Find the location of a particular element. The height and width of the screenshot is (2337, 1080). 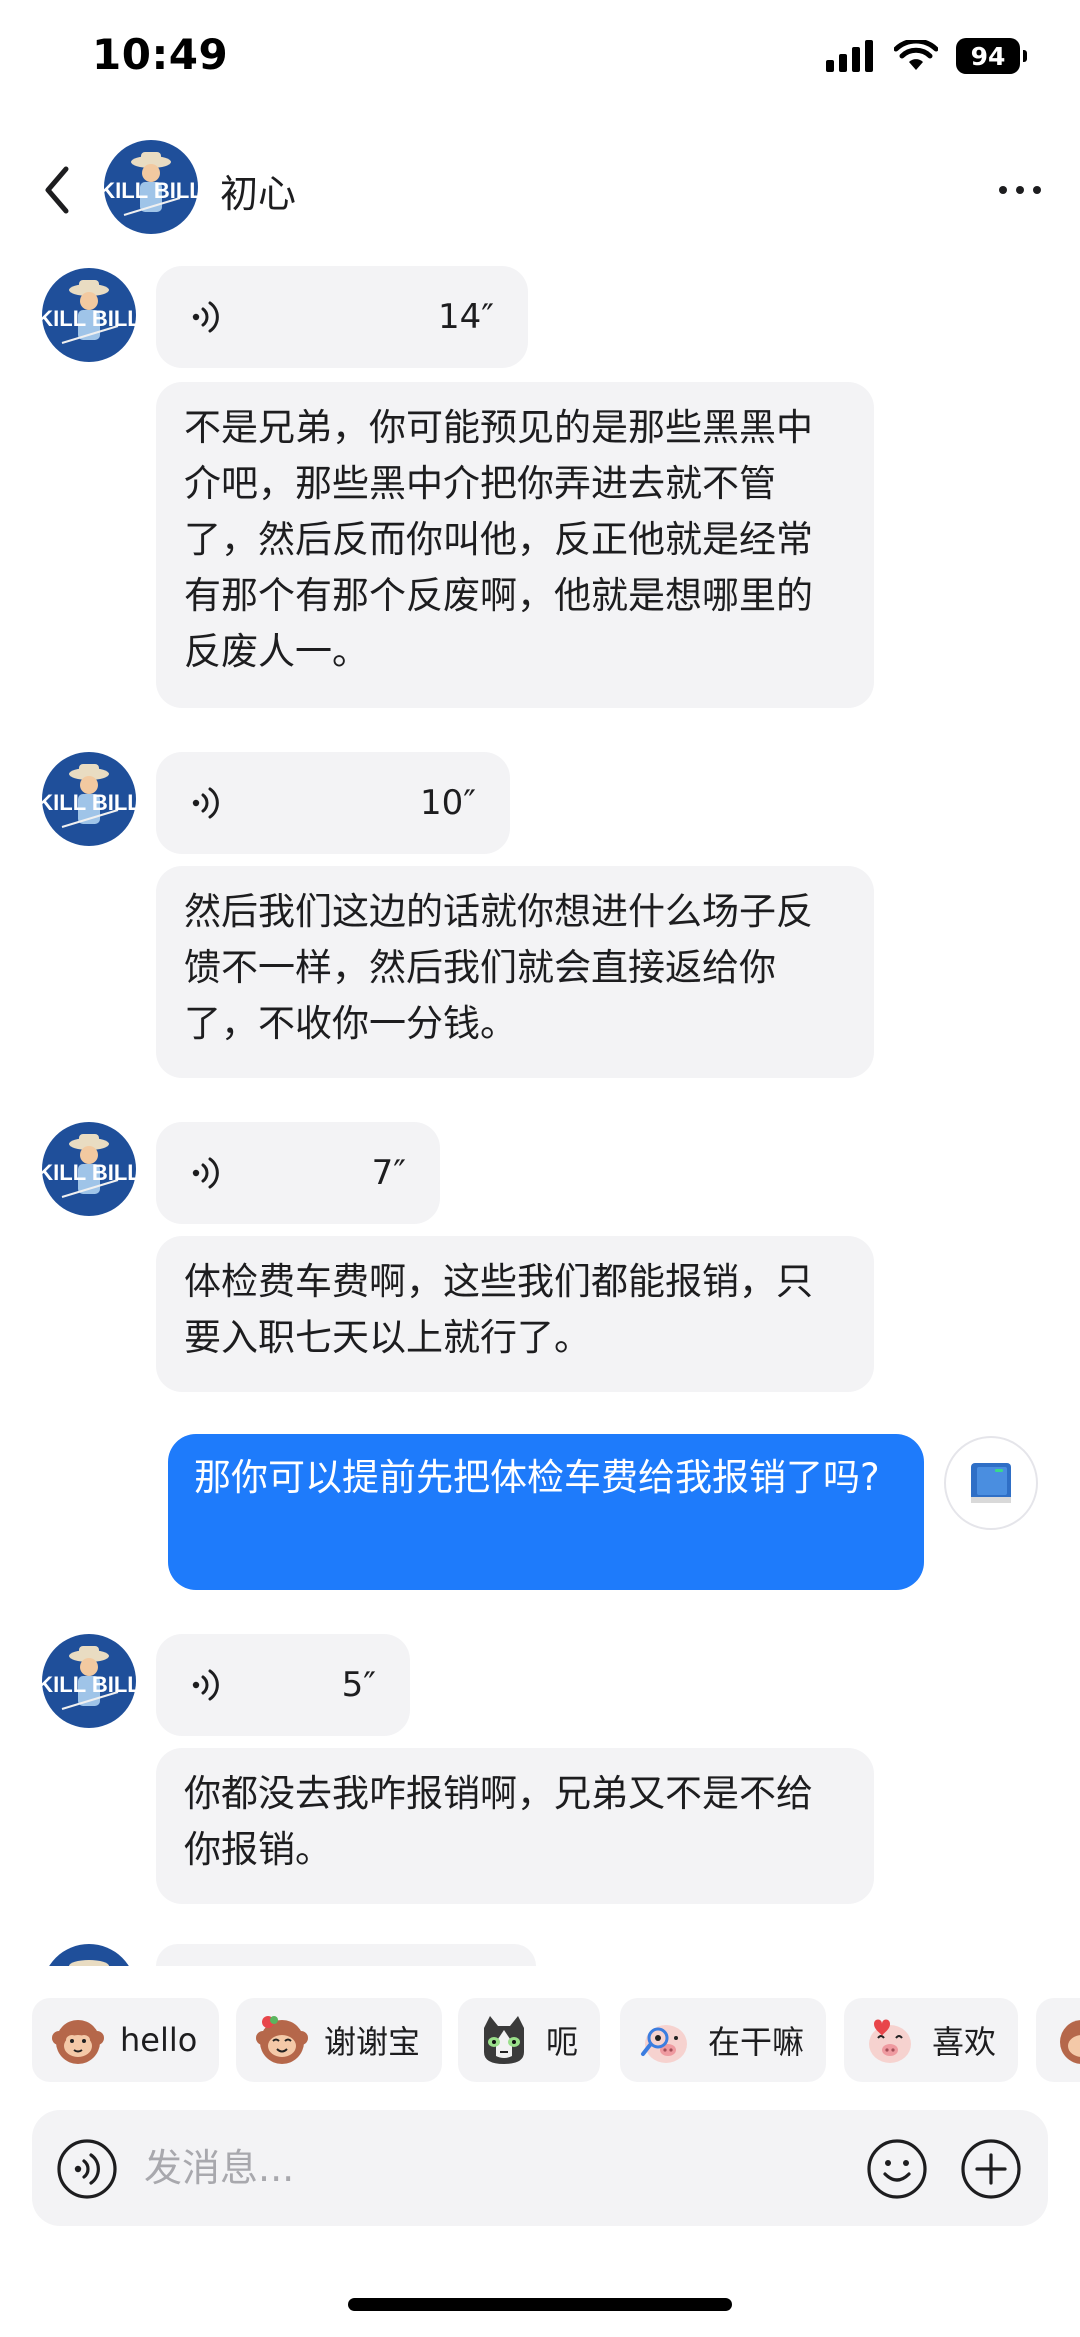

quick-reply-chip: 呃 is located at coordinates (529, 2040).